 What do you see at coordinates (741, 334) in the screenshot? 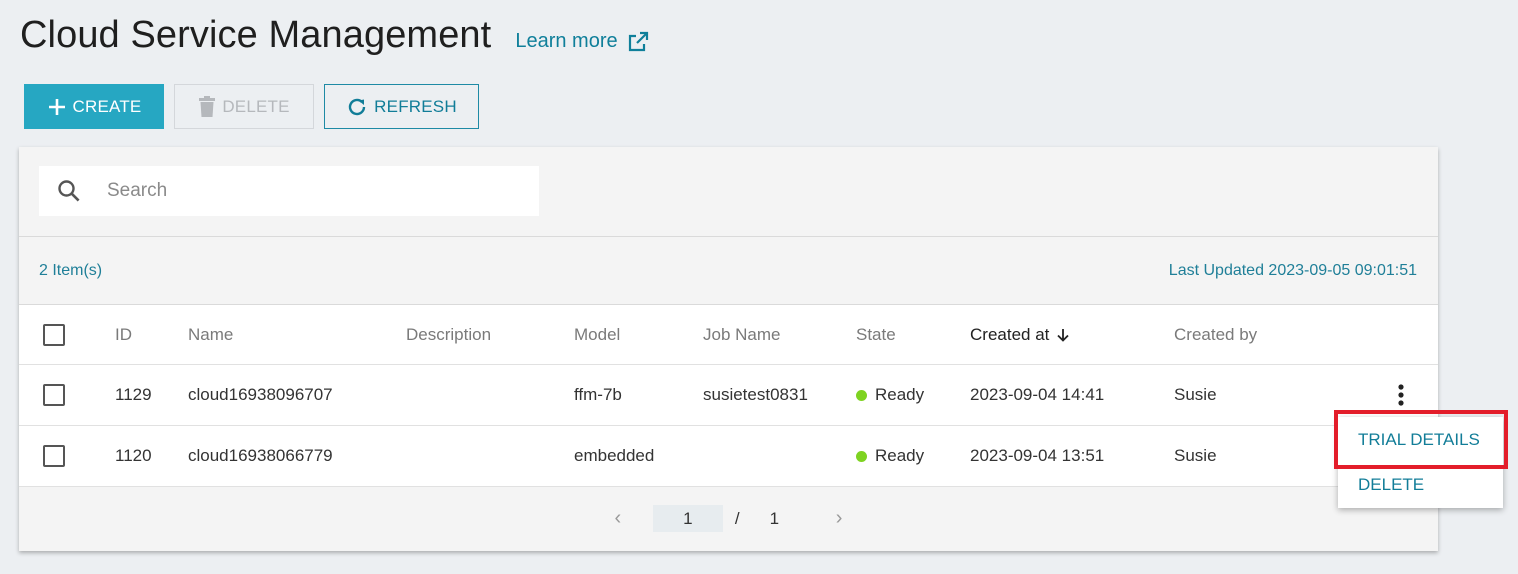
I see `column-header-job-name: Job Name` at bounding box center [741, 334].